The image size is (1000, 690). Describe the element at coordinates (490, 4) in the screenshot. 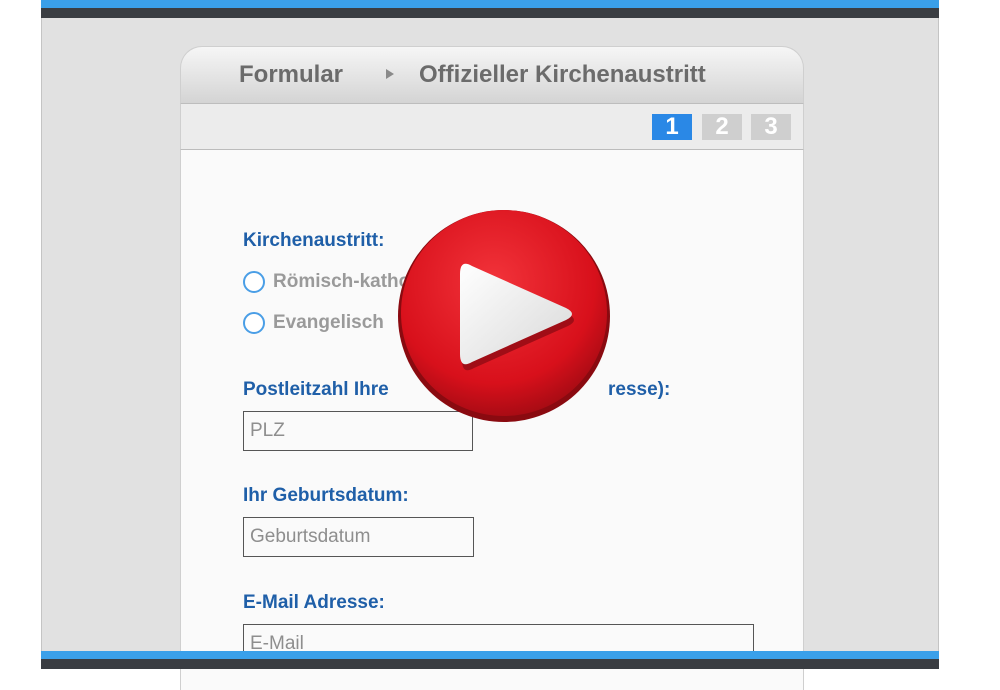

I see `top-accent-bar` at that location.